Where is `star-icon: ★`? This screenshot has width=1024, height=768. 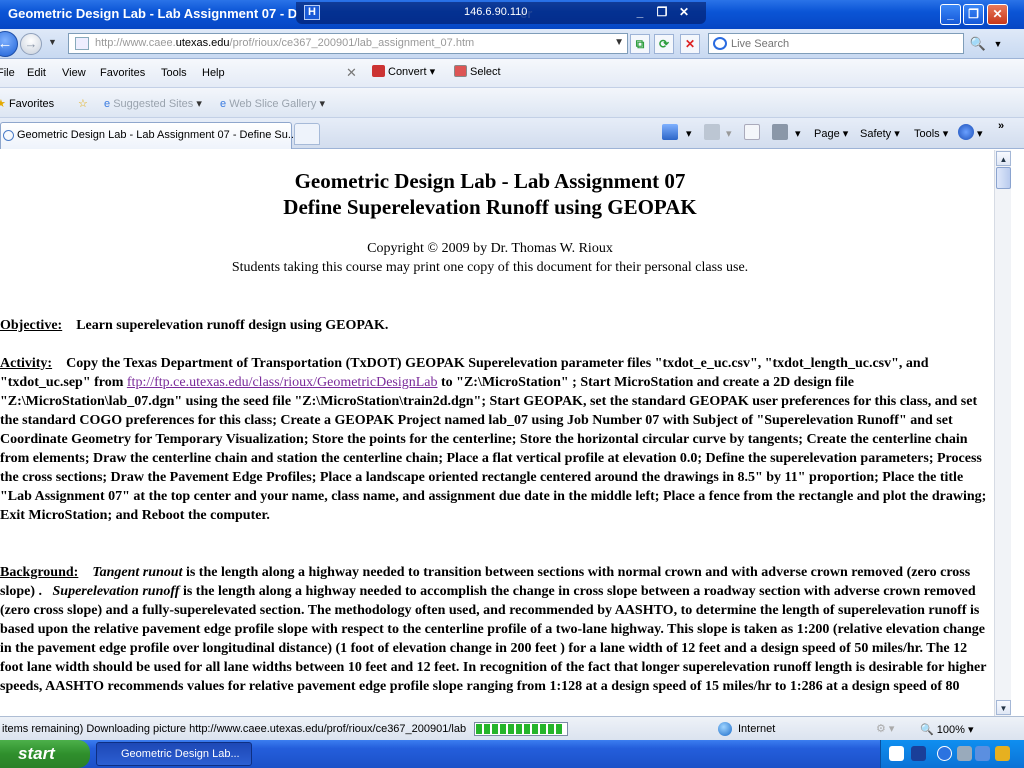 star-icon: ★ is located at coordinates (3, 104).